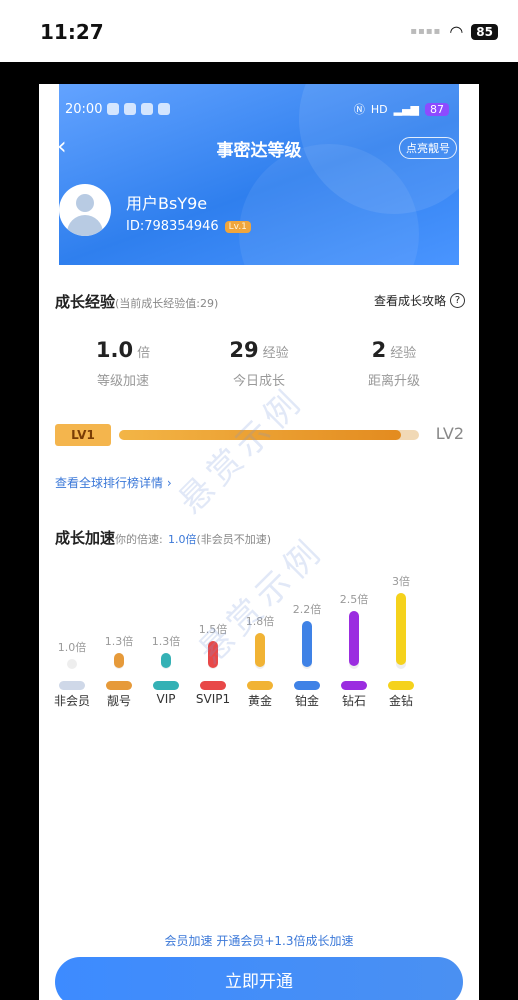  I want to click on battery-icon: 87, so click(437, 109).